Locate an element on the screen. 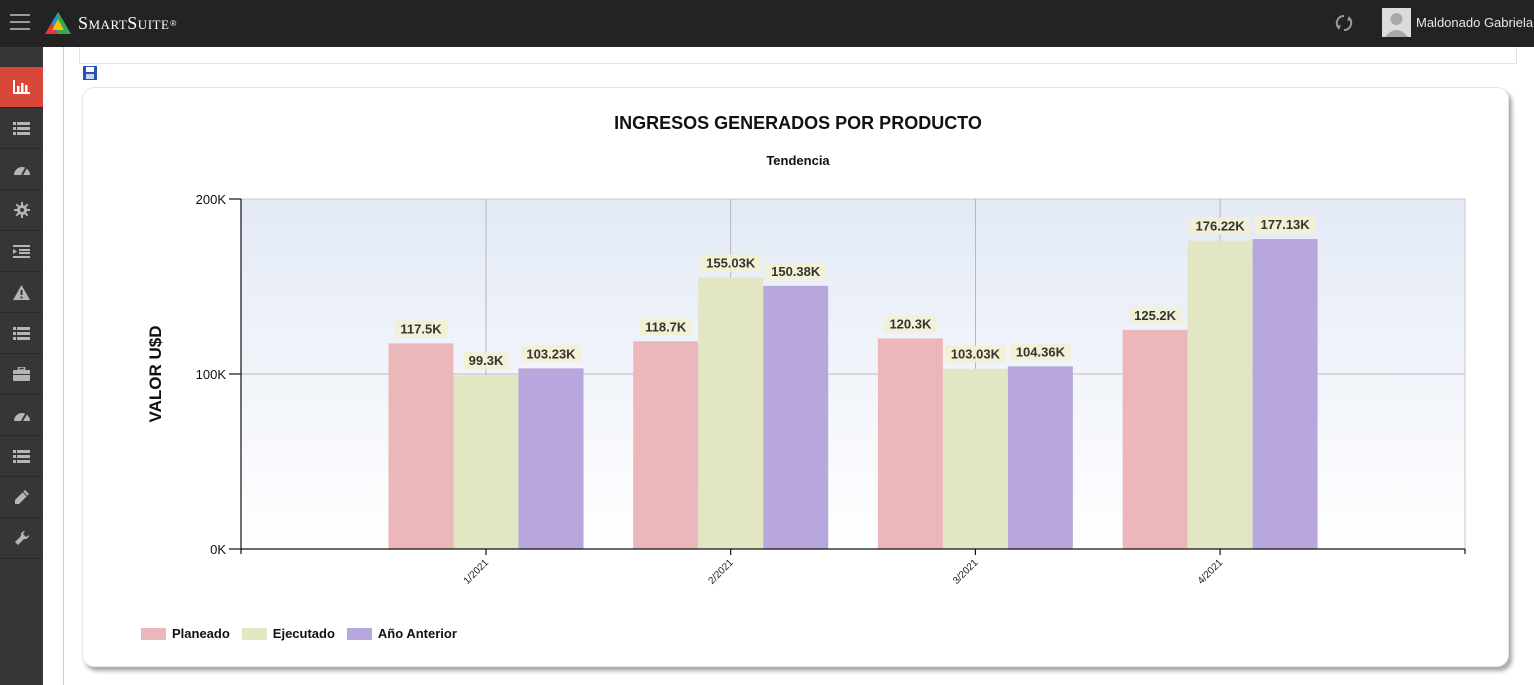 The width and height of the screenshot is (1534, 685). sidebar-item-edit is located at coordinates (21, 497).